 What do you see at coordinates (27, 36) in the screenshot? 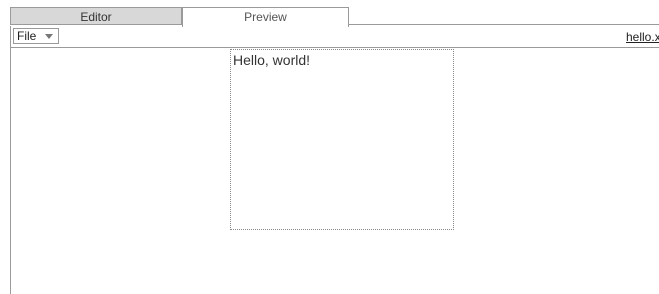
I see `file-menu-label: File` at bounding box center [27, 36].